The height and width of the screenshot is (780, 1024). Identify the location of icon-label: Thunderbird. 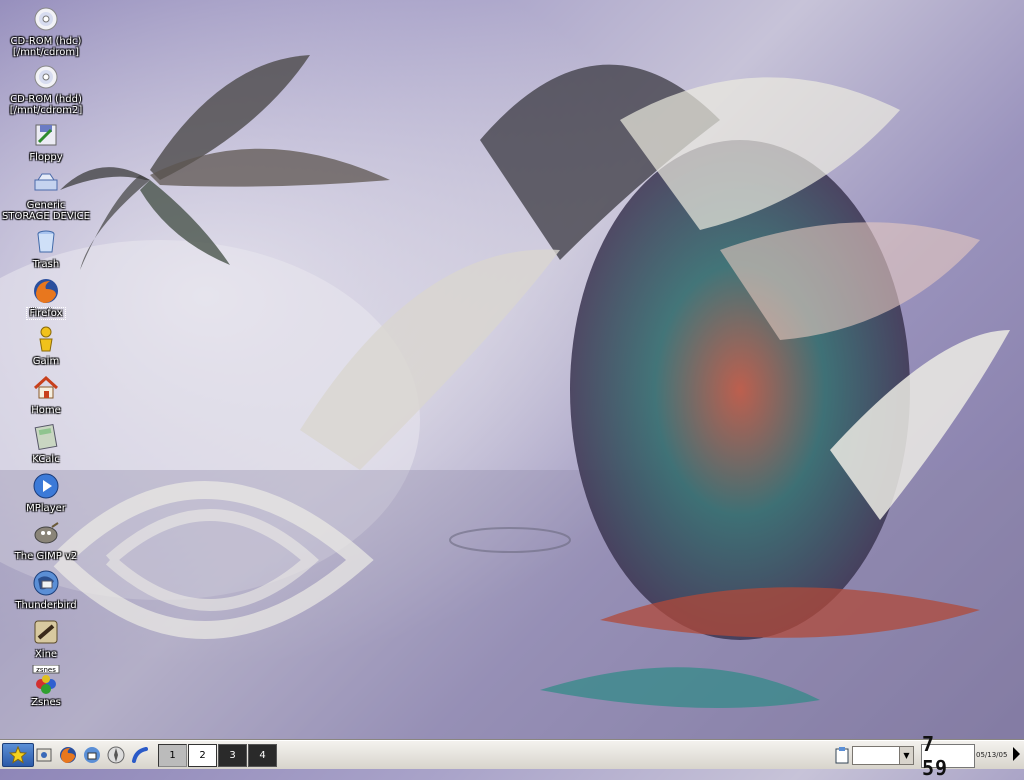
(46, 605).